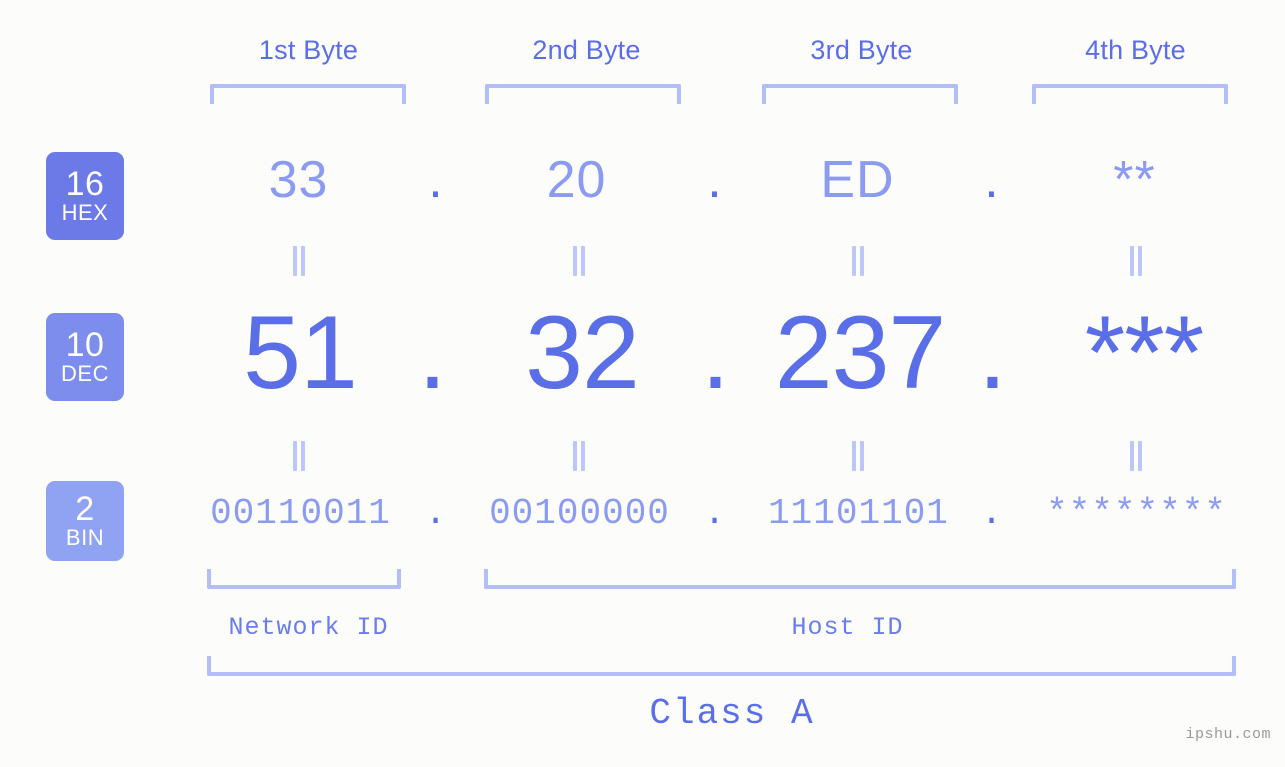 The image size is (1285, 767). What do you see at coordinates (732, 713) in the screenshot?
I see `class-label: Class A` at bounding box center [732, 713].